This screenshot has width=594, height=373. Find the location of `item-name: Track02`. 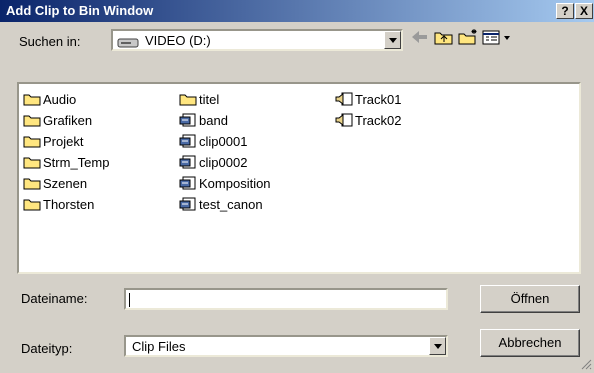

item-name: Track02 is located at coordinates (378, 120).